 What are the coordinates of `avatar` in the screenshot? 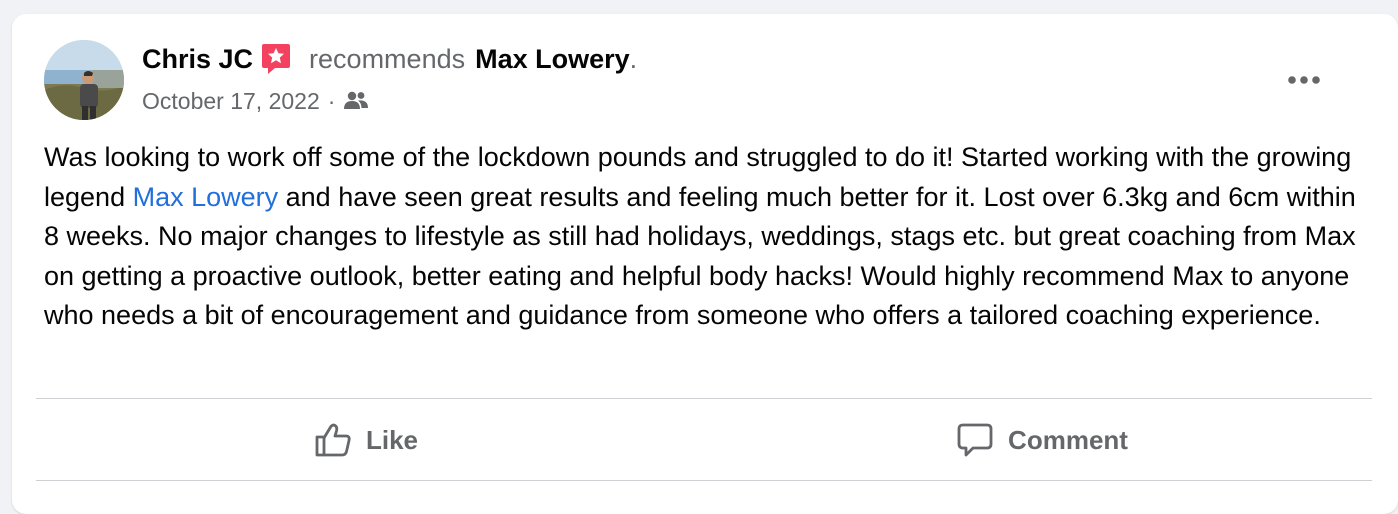 It's located at (84, 80).